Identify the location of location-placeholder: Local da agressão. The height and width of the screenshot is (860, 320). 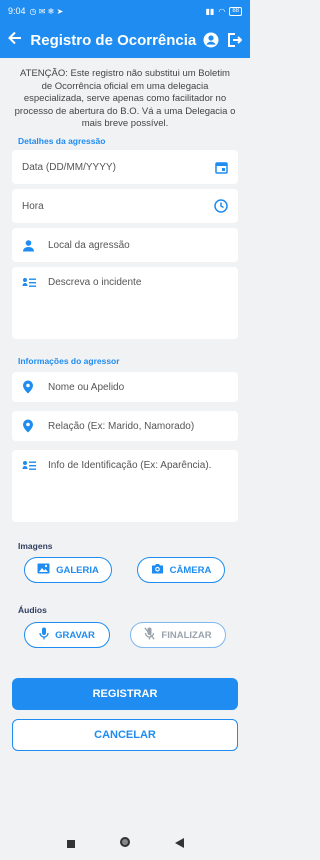
(89, 245).